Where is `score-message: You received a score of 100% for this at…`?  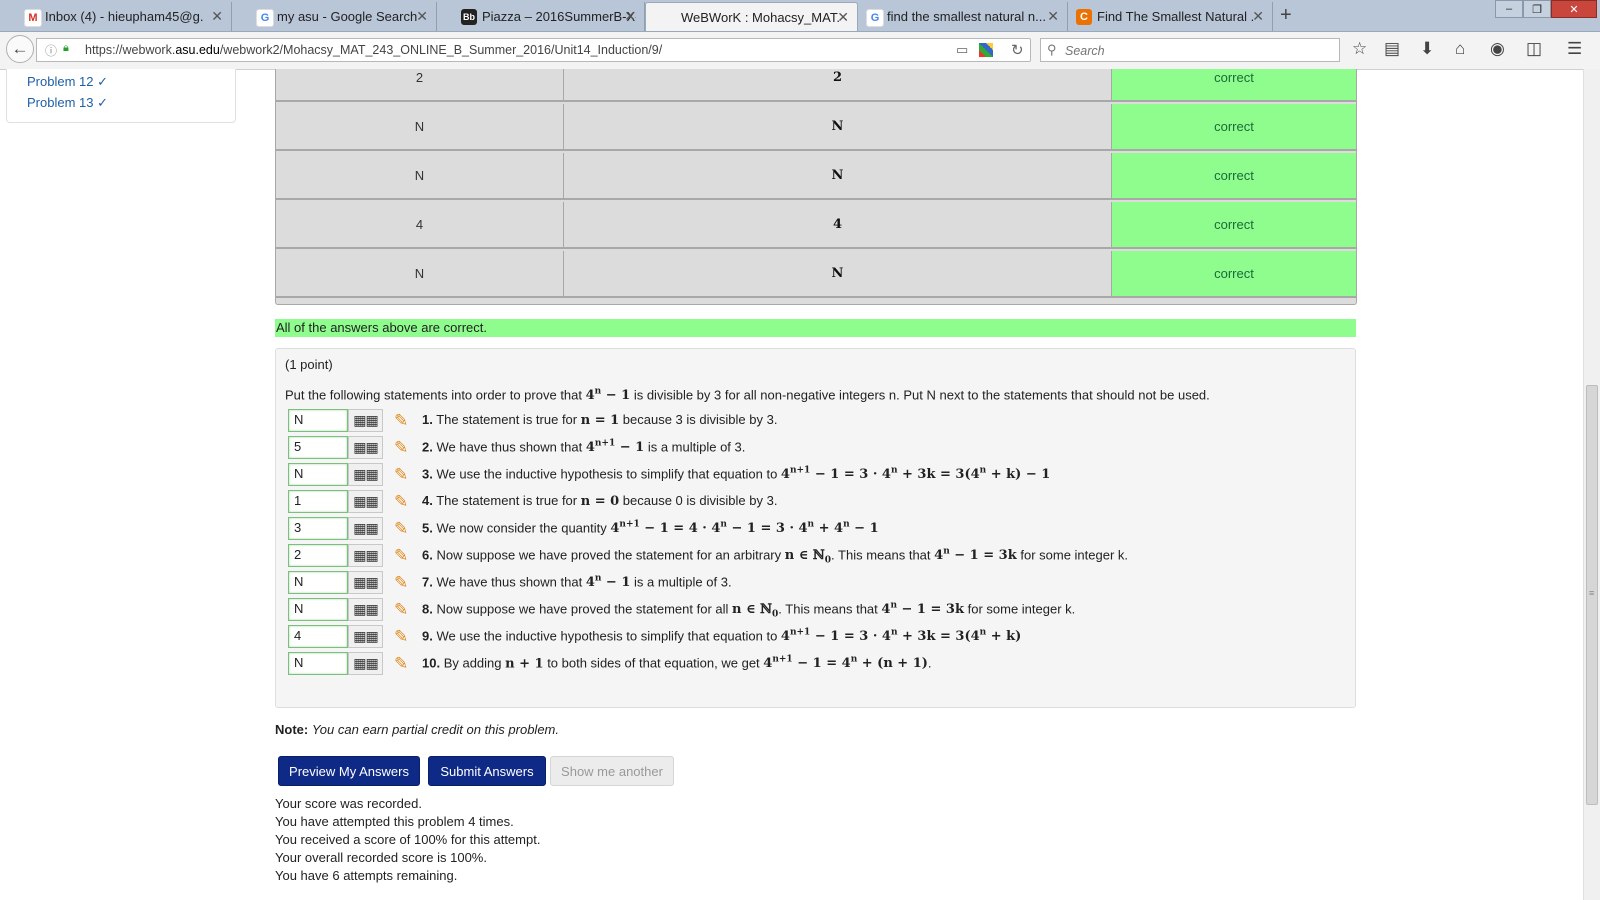 score-message: You received a score of 100% for this at… is located at coordinates (408, 839).